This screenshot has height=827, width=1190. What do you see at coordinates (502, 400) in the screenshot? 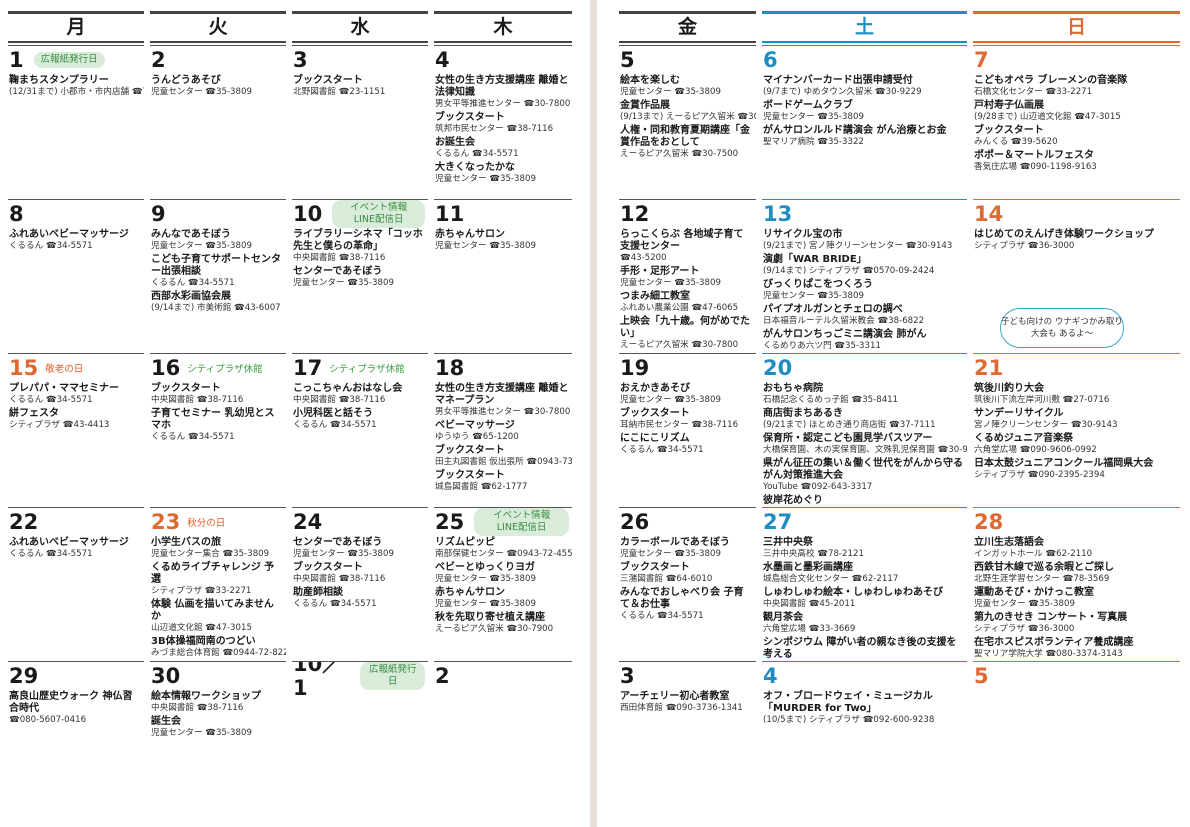
I see `event-item: 女性の生き方支援講座 離婚とマネープラン 男女平等推進センター ☎30-7800` at bounding box center [502, 400].